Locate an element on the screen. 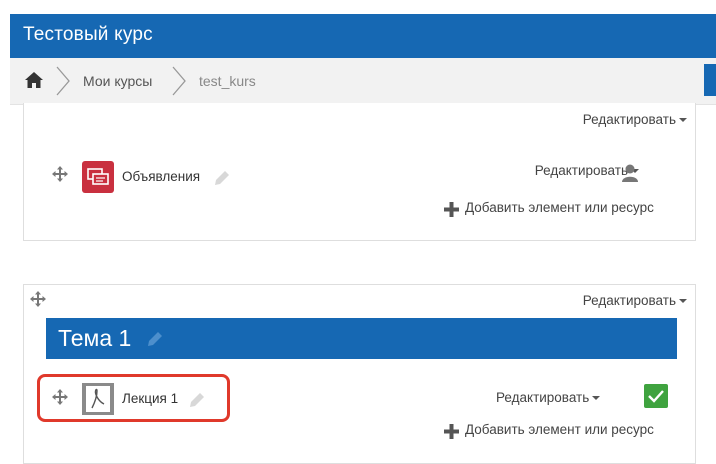 The image size is (716, 464). edit-mode-button is located at coordinates (710, 80).